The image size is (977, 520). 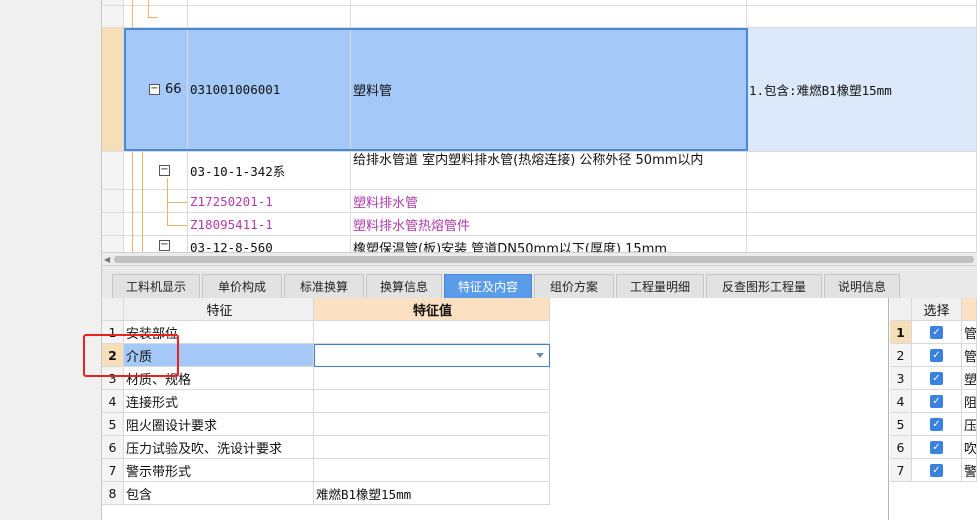 What do you see at coordinates (862, 89) in the screenshot?
I see `item-feature: 1.包含:难燃B1橡塑15mm` at bounding box center [862, 89].